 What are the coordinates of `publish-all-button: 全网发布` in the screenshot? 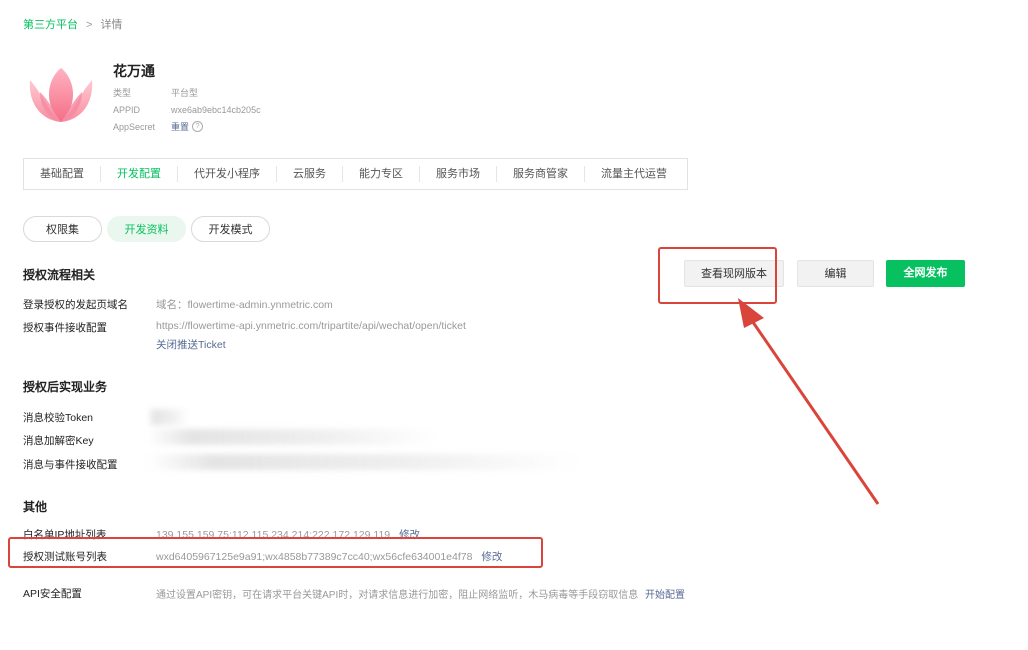 It's located at (925, 273).